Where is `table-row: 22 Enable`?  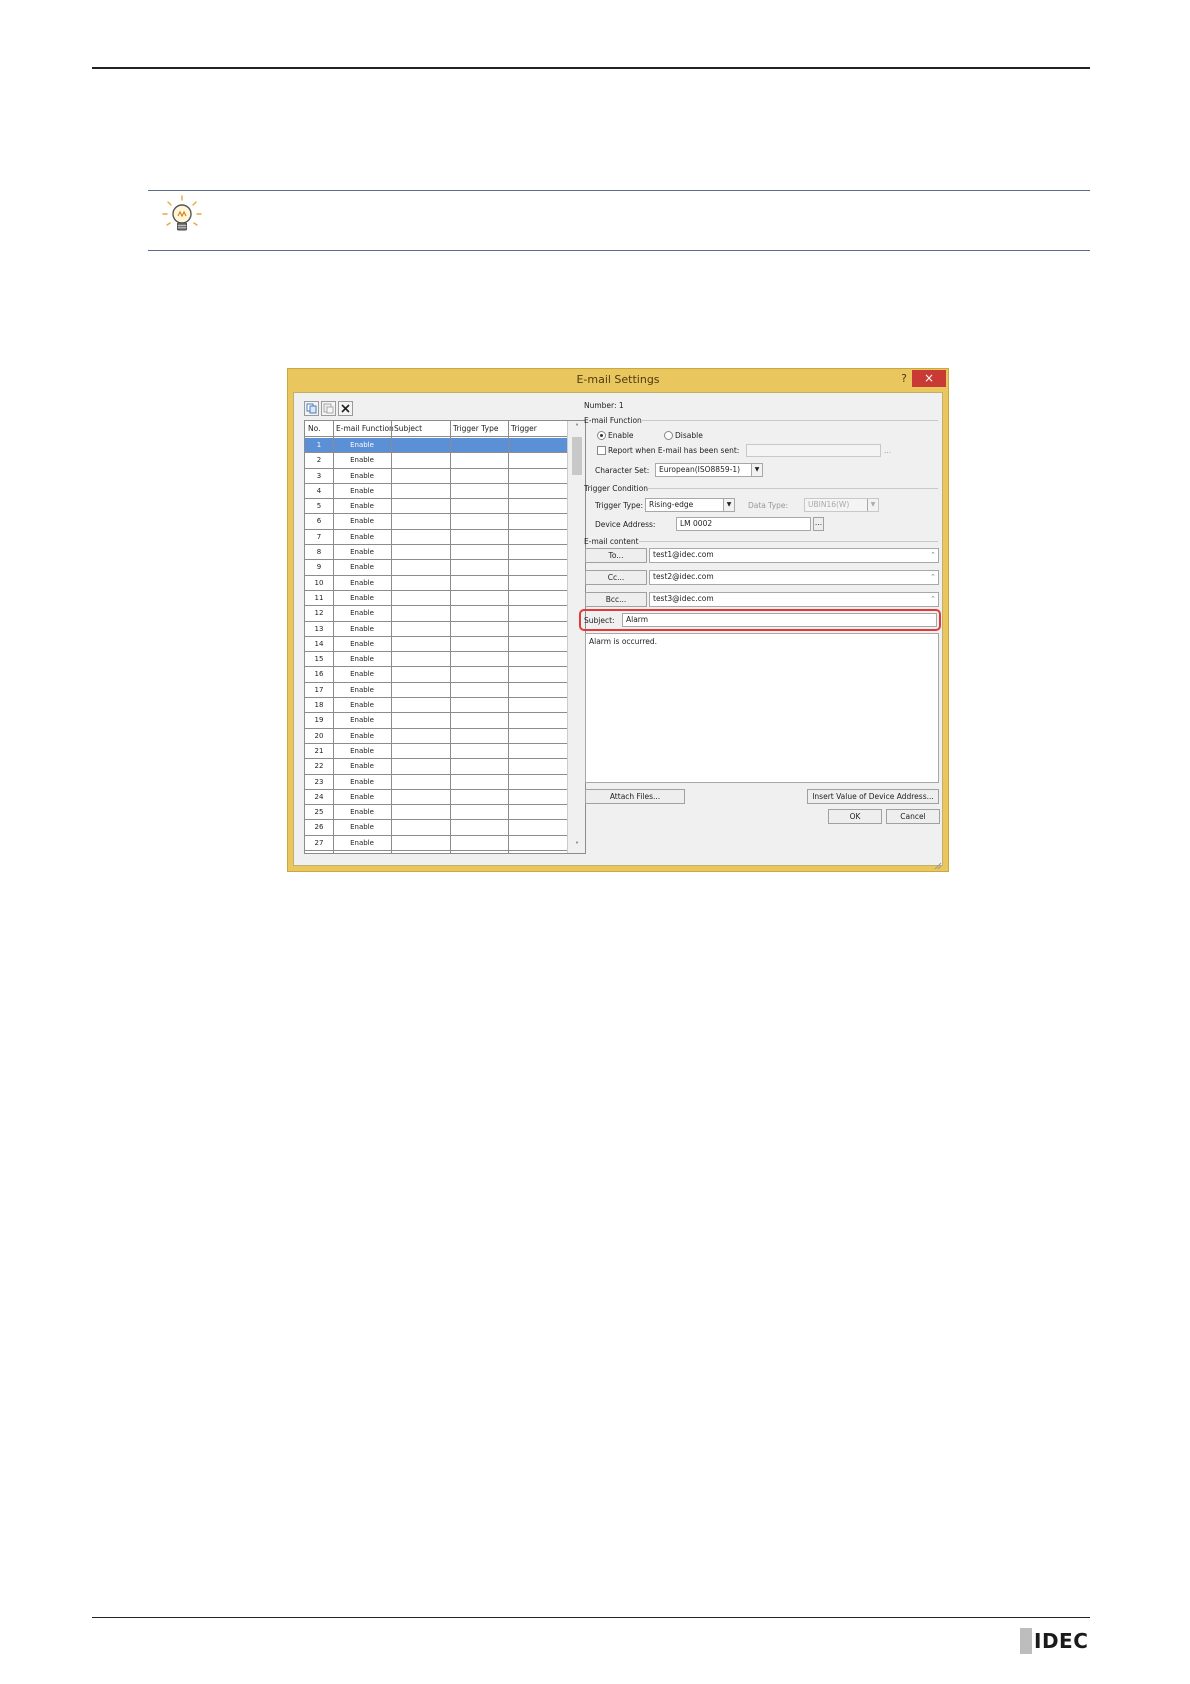 table-row: 22 Enable is located at coordinates (436, 767).